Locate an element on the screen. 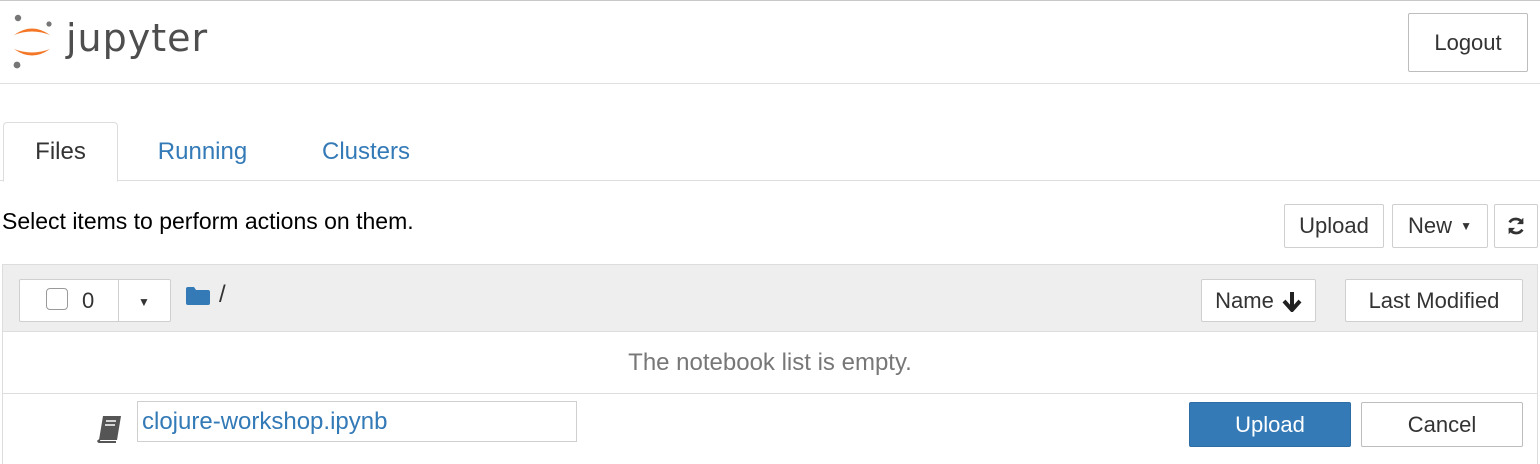  upload-button-label: Upload is located at coordinates (1334, 225).